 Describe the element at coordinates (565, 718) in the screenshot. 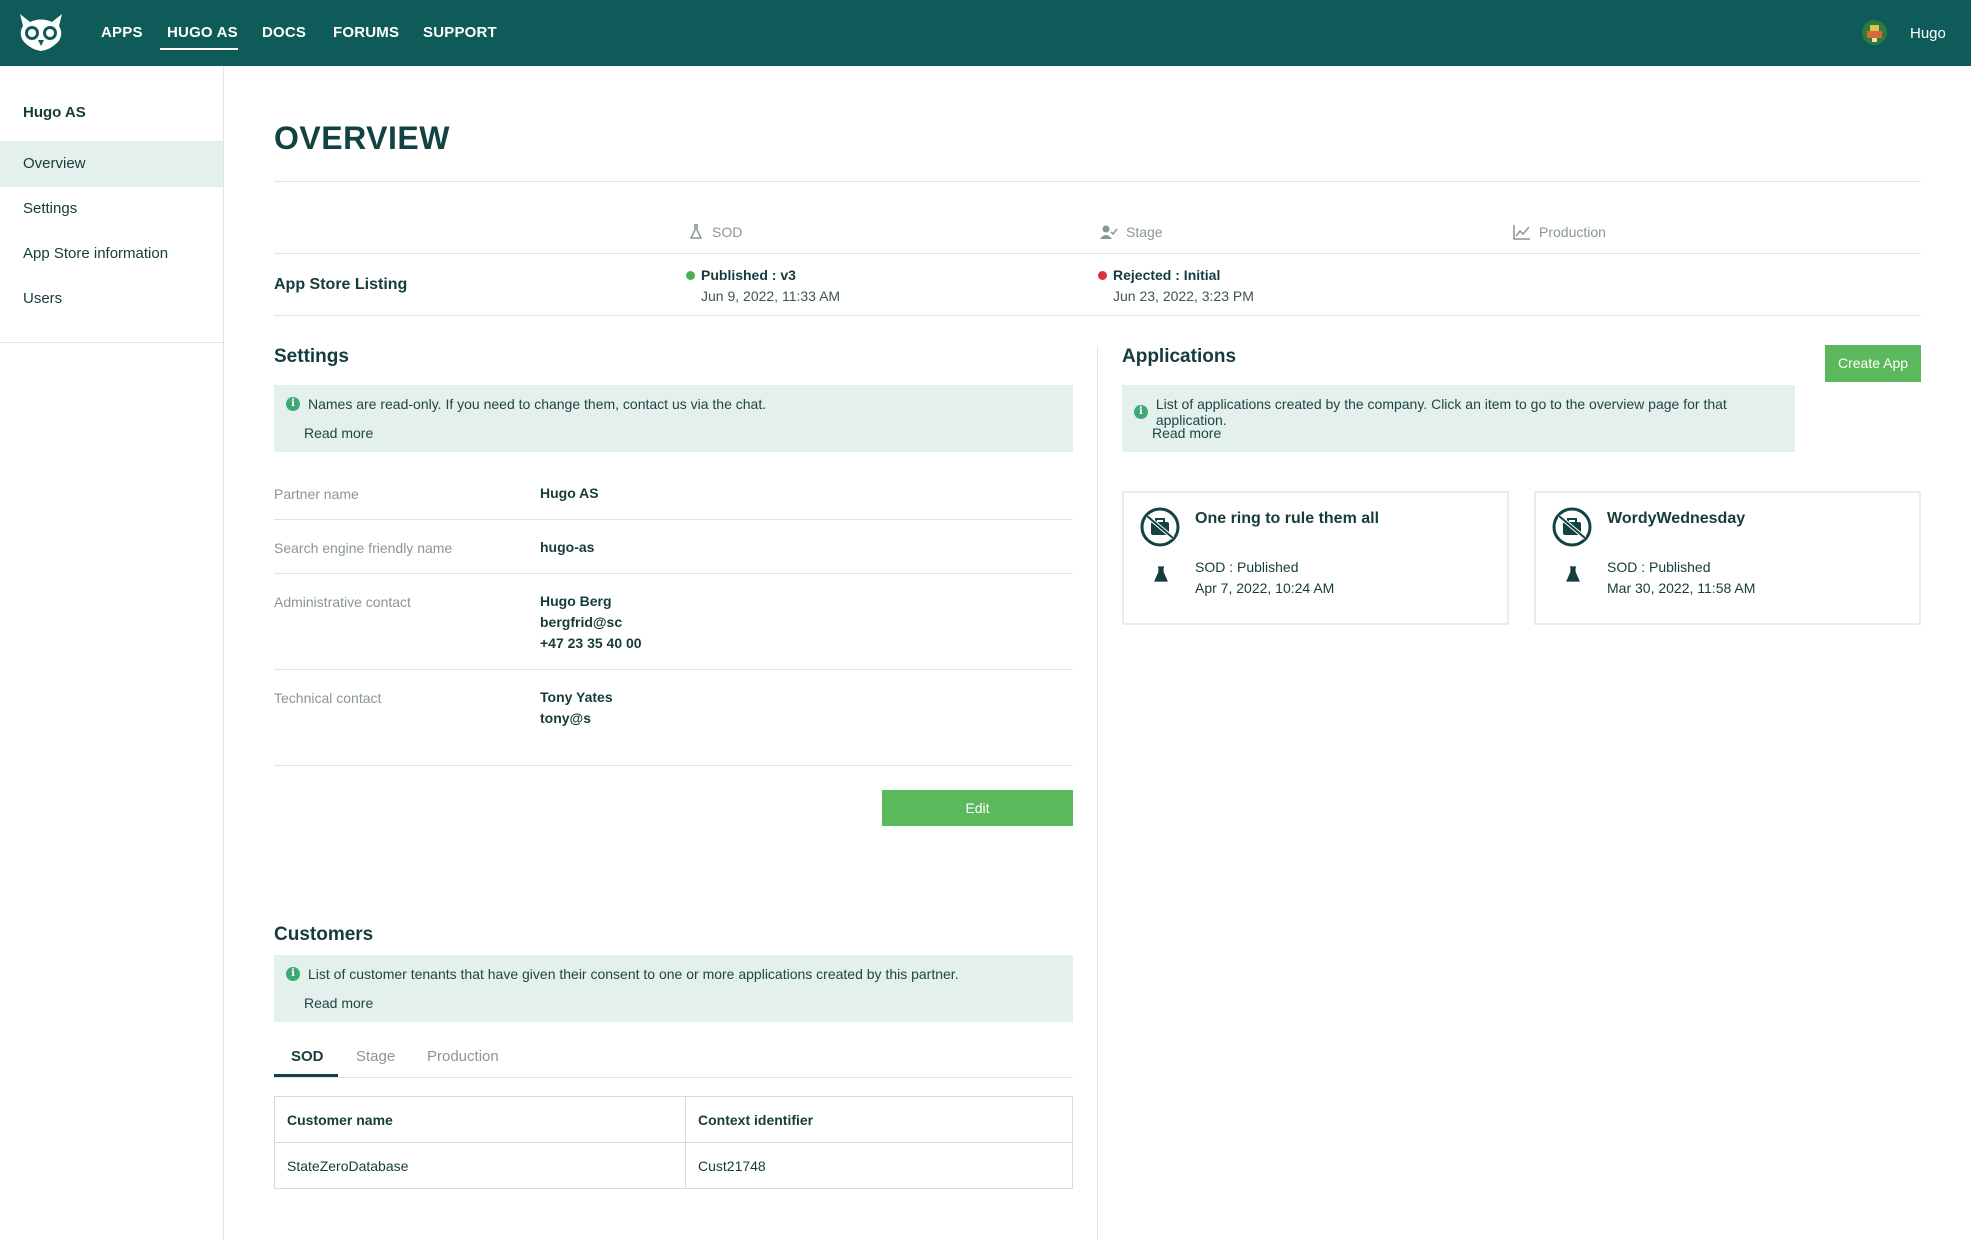

I see `tech-contact-email: tony@s` at that location.